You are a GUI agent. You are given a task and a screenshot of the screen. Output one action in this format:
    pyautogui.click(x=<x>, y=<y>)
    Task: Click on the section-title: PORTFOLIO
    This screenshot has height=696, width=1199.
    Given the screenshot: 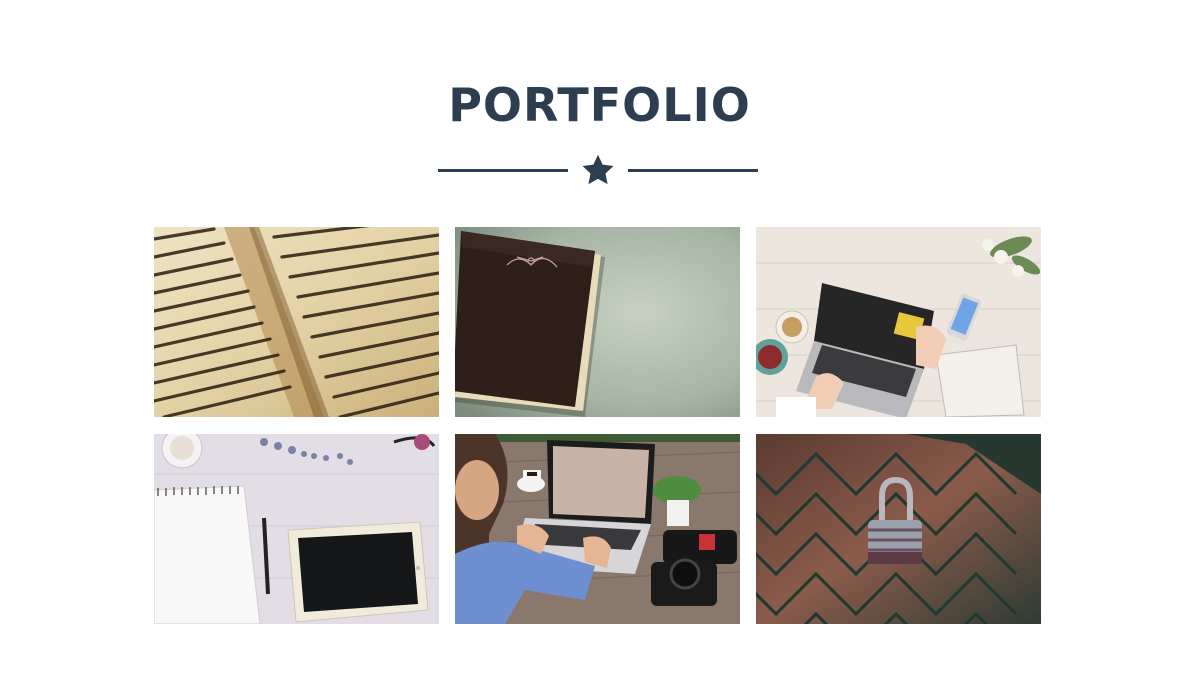 What is the action you would take?
    pyautogui.click(x=599, y=105)
    